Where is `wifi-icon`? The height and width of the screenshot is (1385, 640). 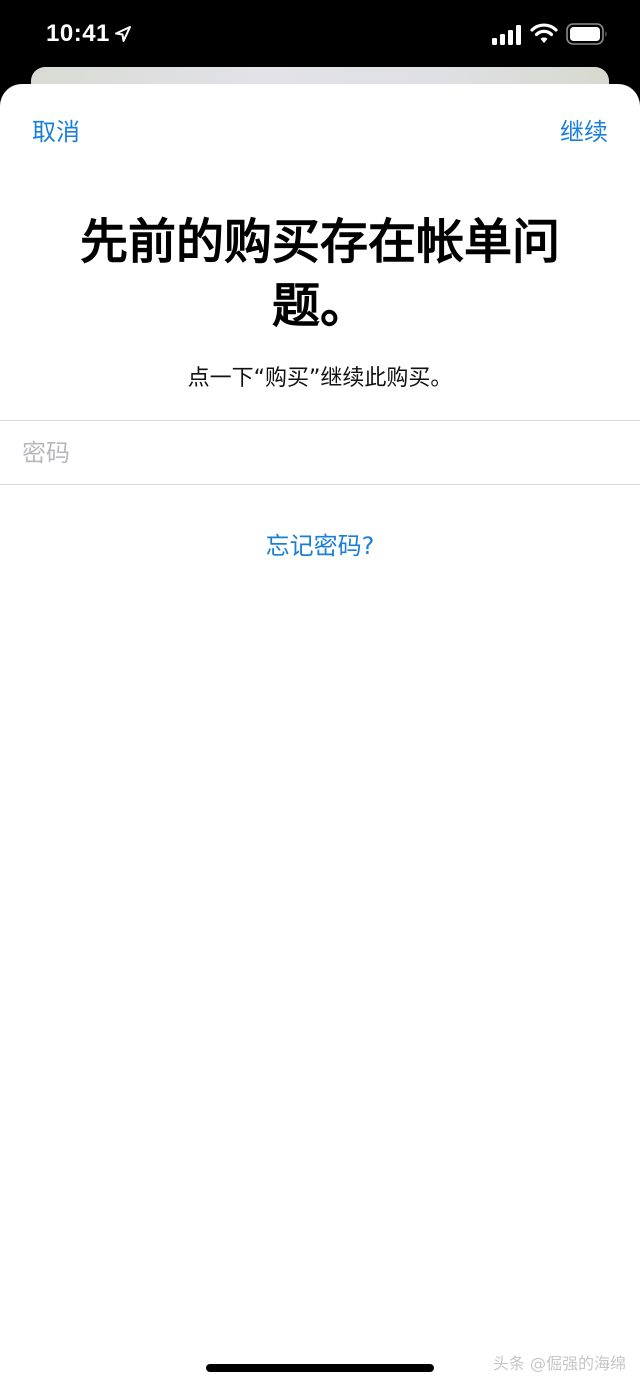 wifi-icon is located at coordinates (544, 33).